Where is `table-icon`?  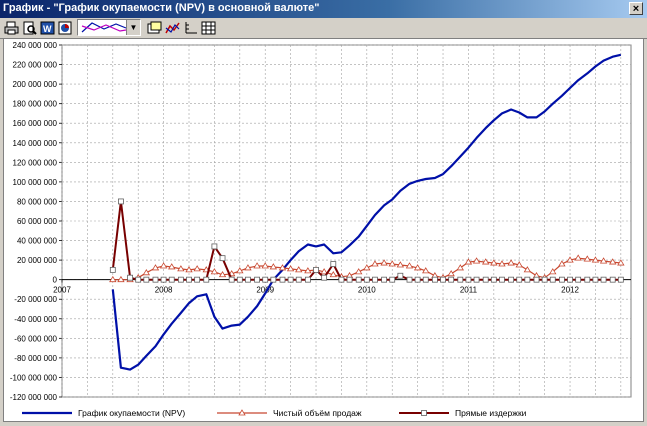
table-icon is located at coordinates (208, 28).